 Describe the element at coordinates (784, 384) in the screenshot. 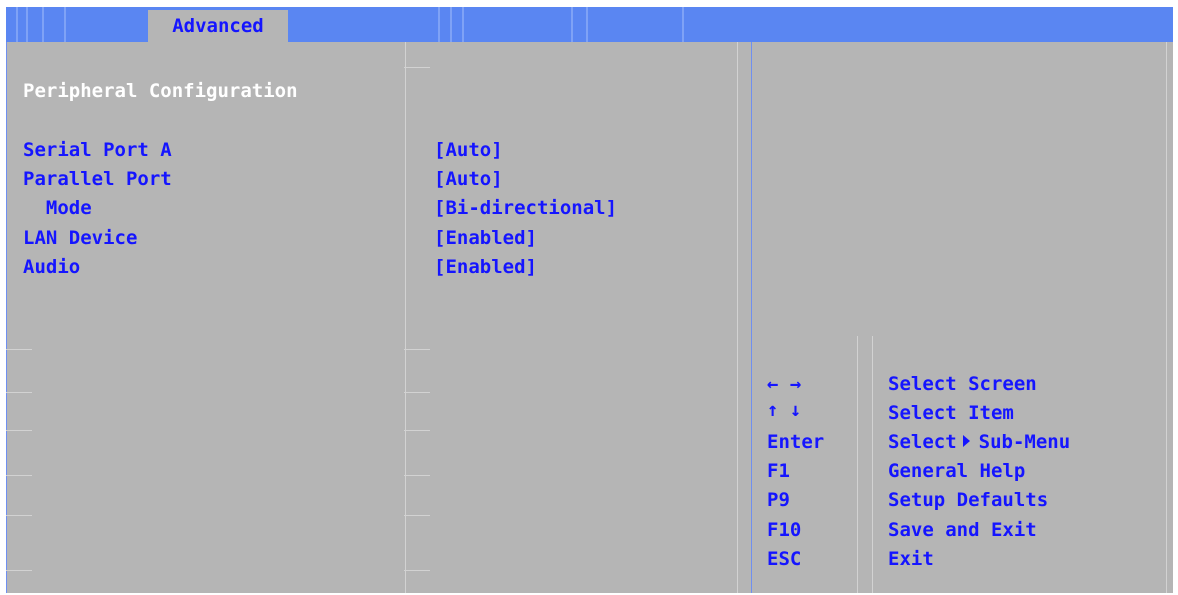

I see `help-key-arrows-lr: ← →` at that location.